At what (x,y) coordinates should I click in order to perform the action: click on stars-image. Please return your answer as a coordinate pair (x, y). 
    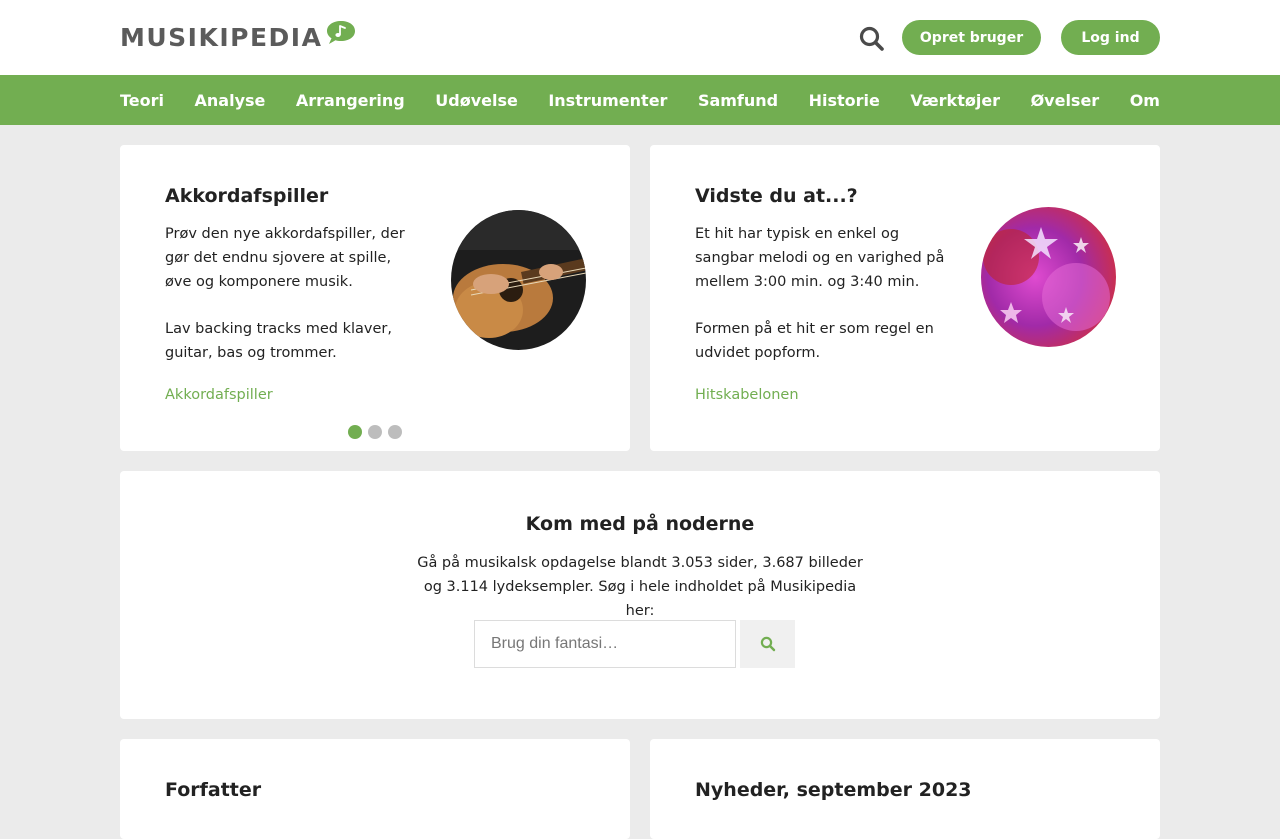
    Looking at the image, I should click on (1048, 277).